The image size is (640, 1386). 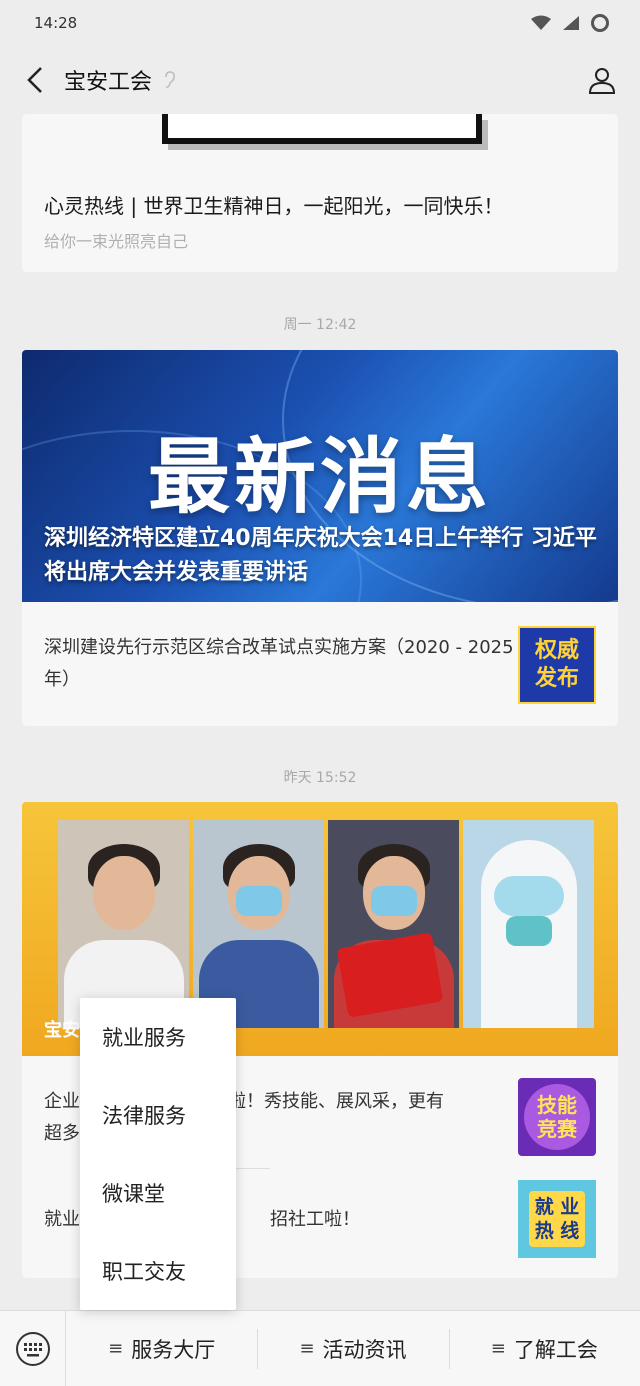 I want to click on message-timestamp: 周一 12:42, so click(x=320, y=325).